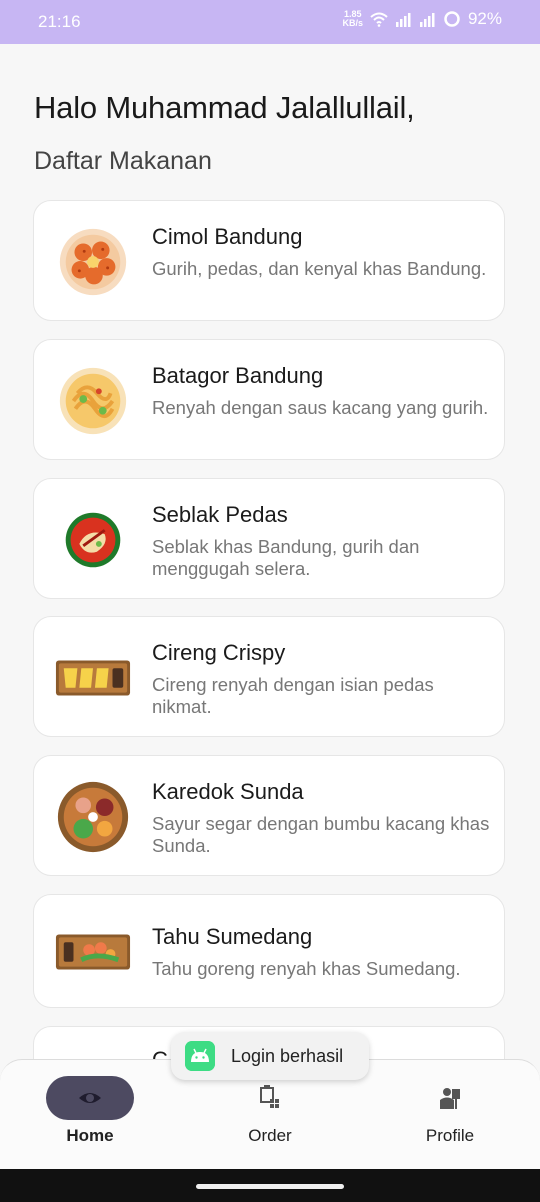 This screenshot has height=1202, width=540. Describe the element at coordinates (90, 1098) in the screenshot. I see `eye-icon` at that location.